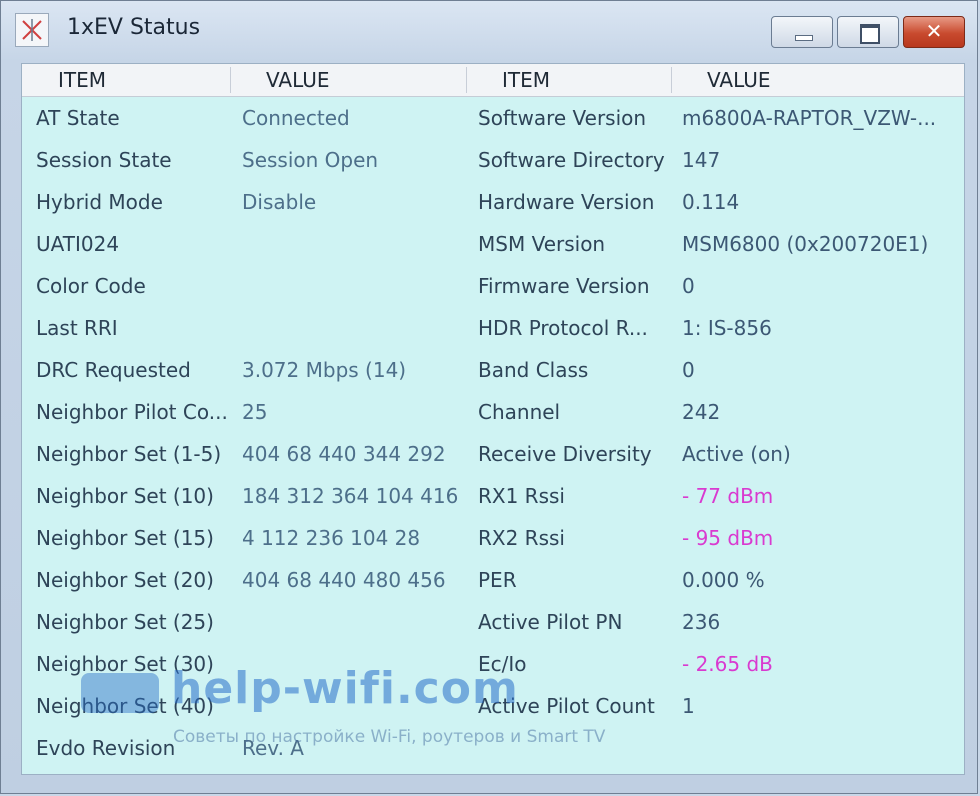 The image size is (980, 796). I want to click on left-item-label: Evdo Revision, so click(106, 748).